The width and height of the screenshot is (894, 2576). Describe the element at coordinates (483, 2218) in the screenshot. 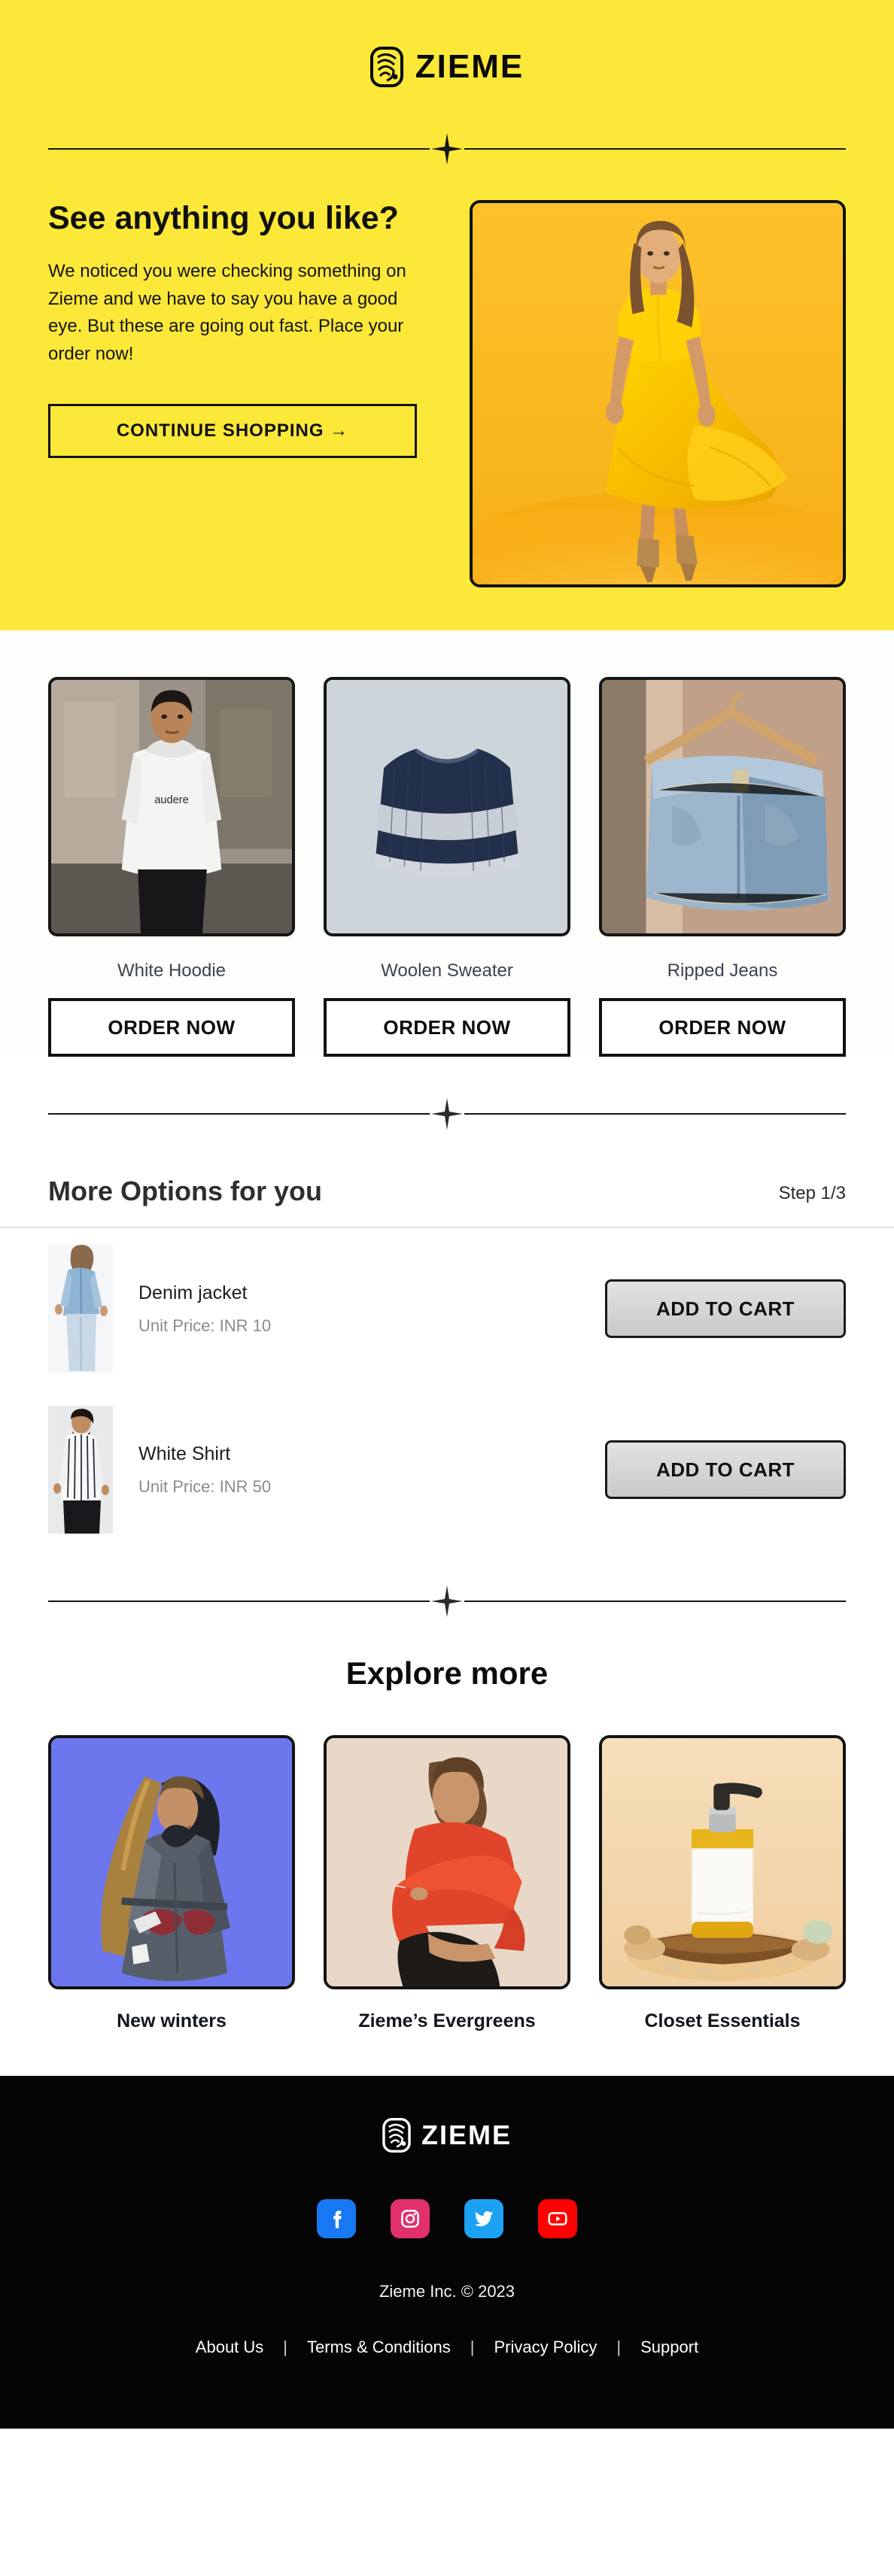

I see `twitter-icon` at that location.